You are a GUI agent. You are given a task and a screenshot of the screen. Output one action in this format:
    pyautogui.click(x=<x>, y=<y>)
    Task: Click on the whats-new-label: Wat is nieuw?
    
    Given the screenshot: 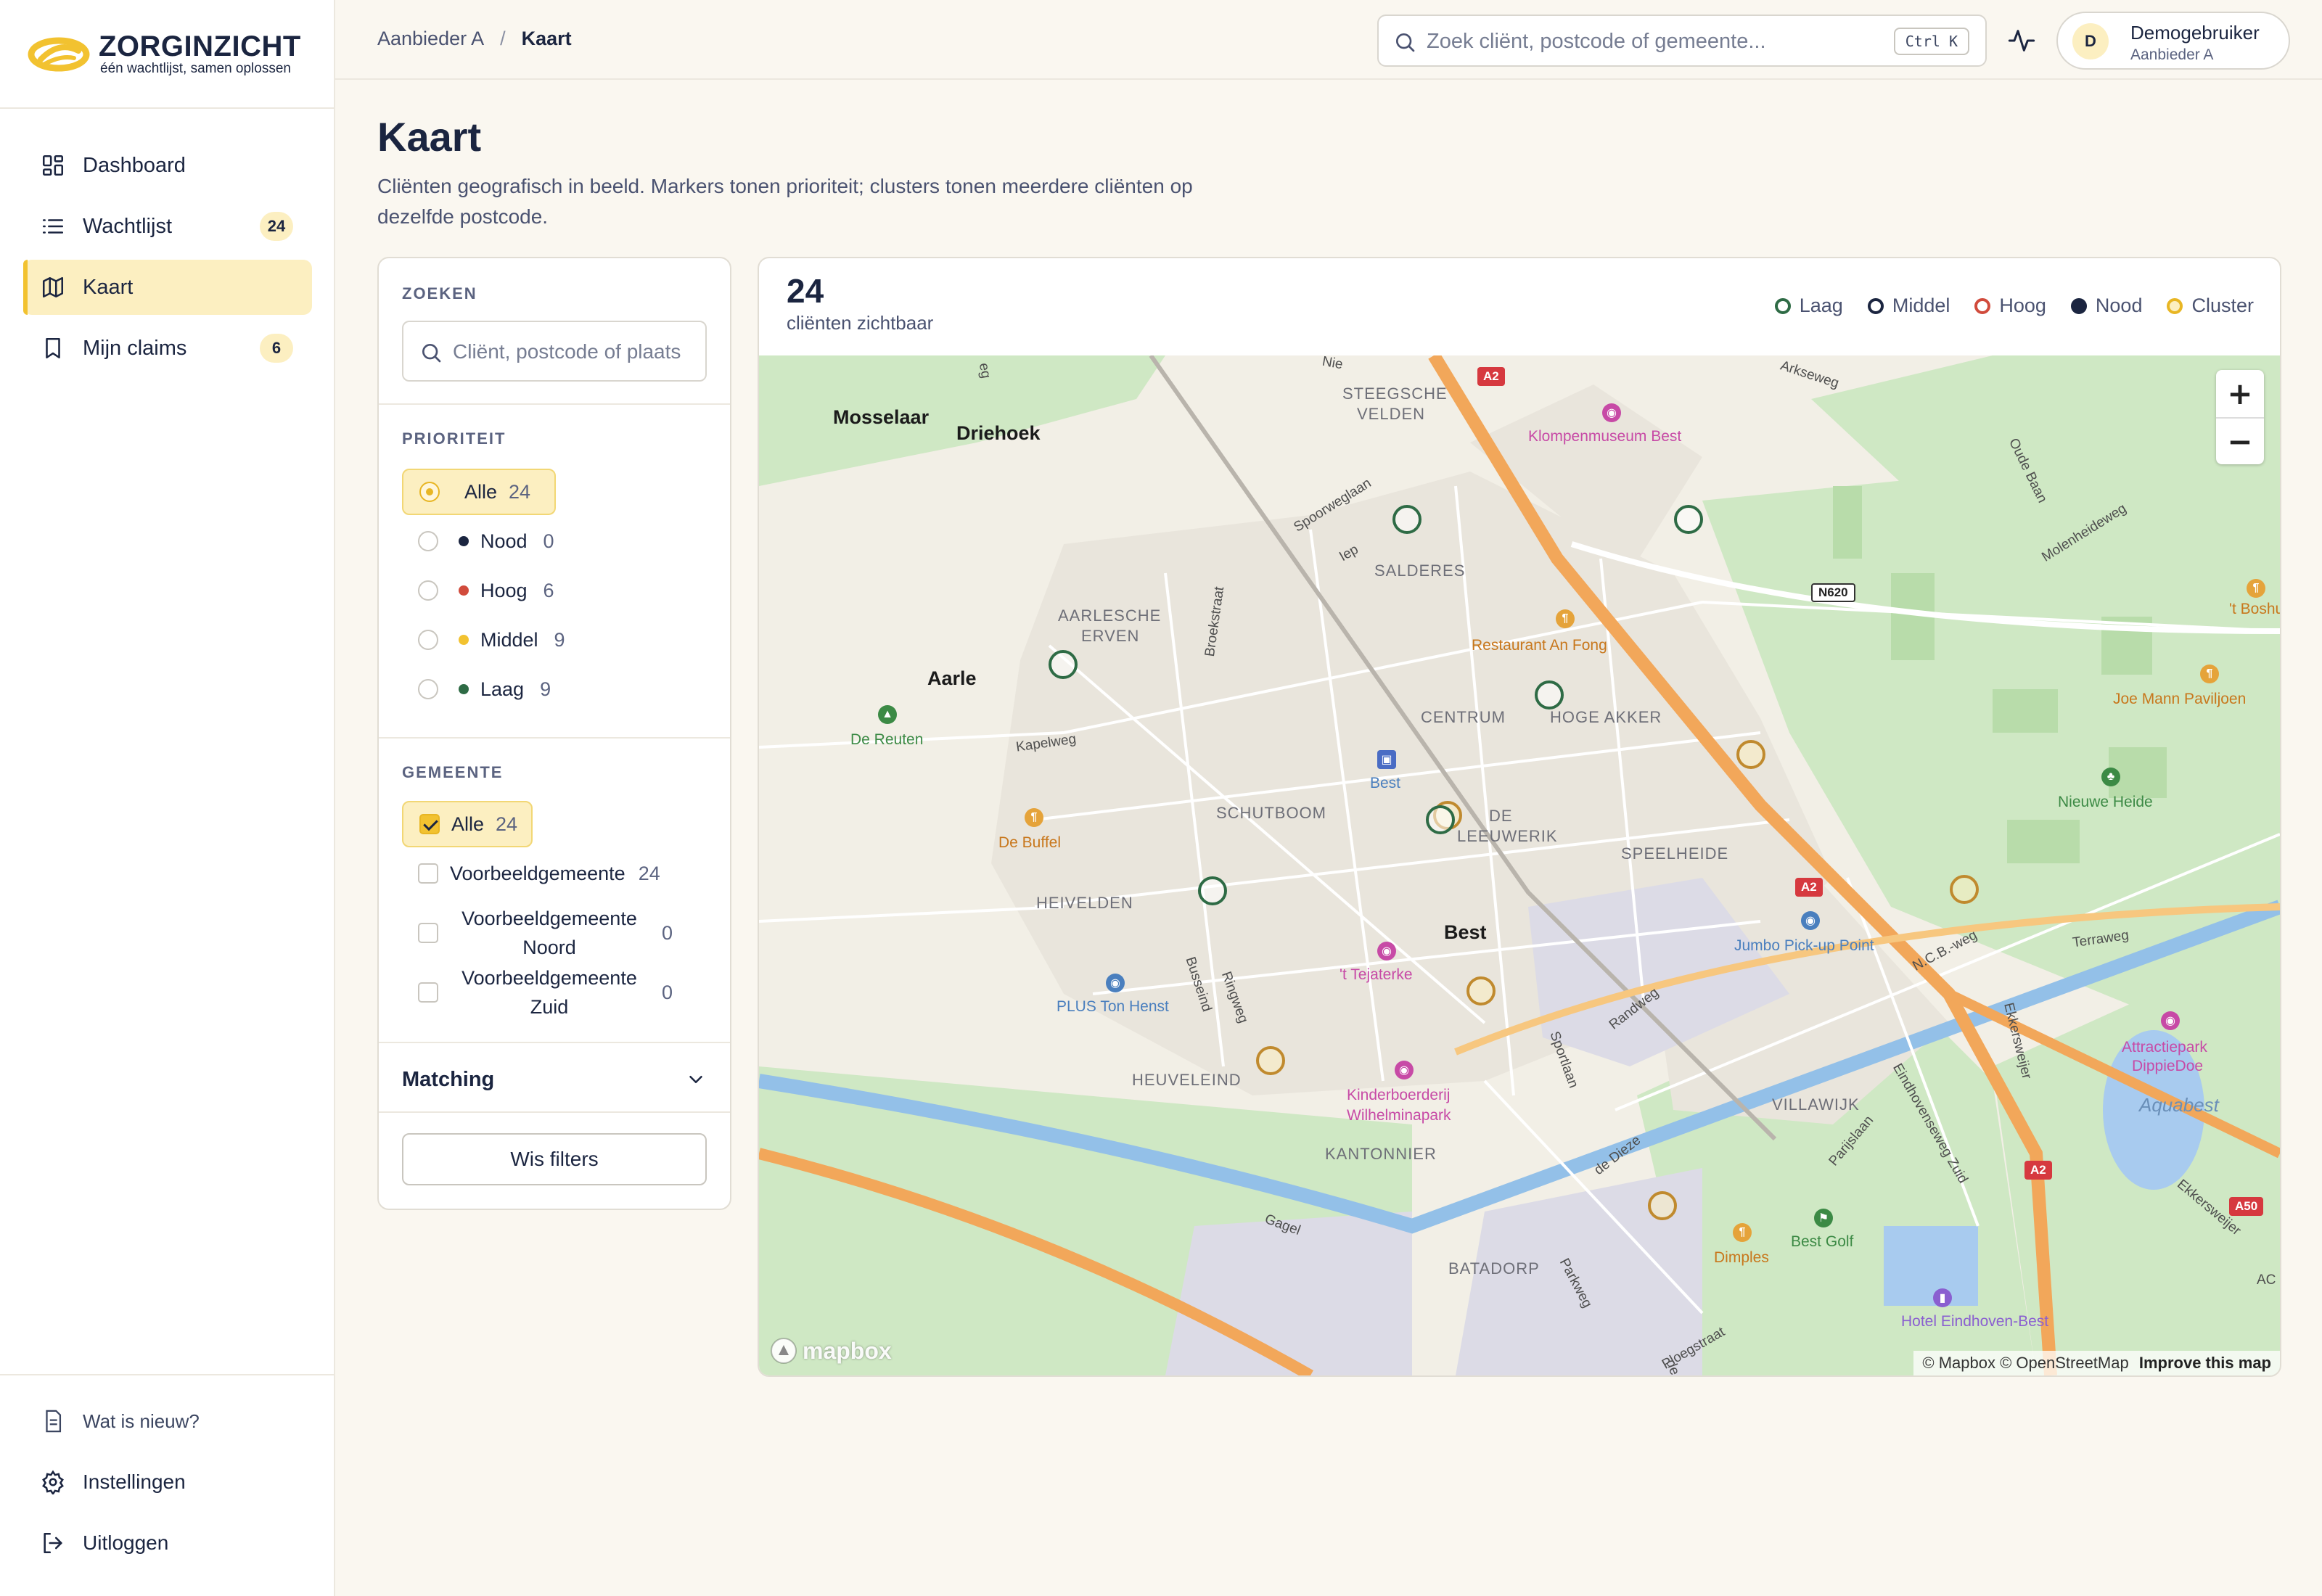 What is the action you would take?
    pyautogui.click(x=141, y=1421)
    